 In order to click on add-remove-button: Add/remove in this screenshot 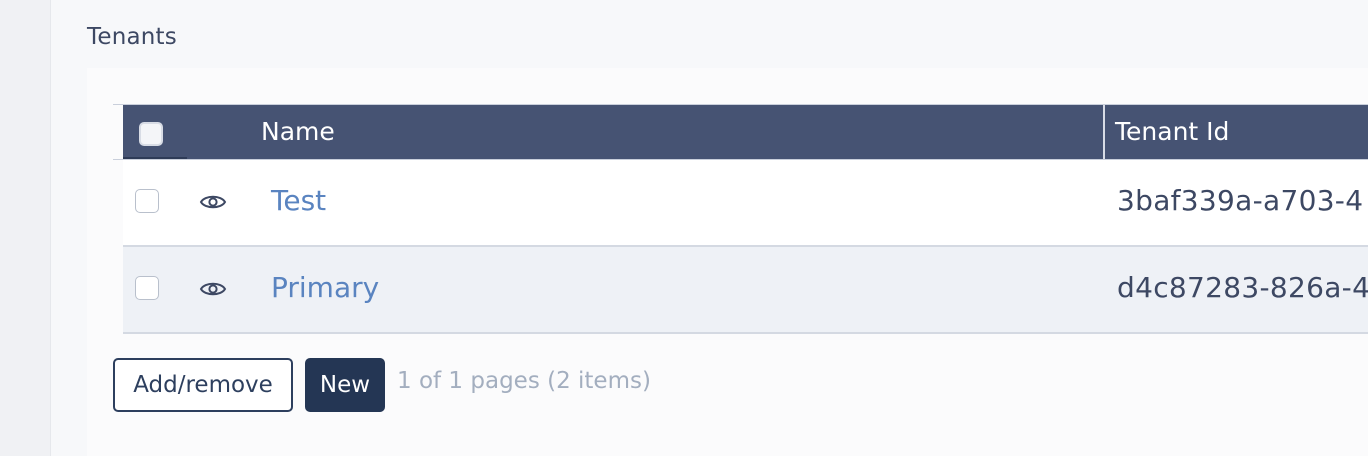, I will do `click(203, 385)`.